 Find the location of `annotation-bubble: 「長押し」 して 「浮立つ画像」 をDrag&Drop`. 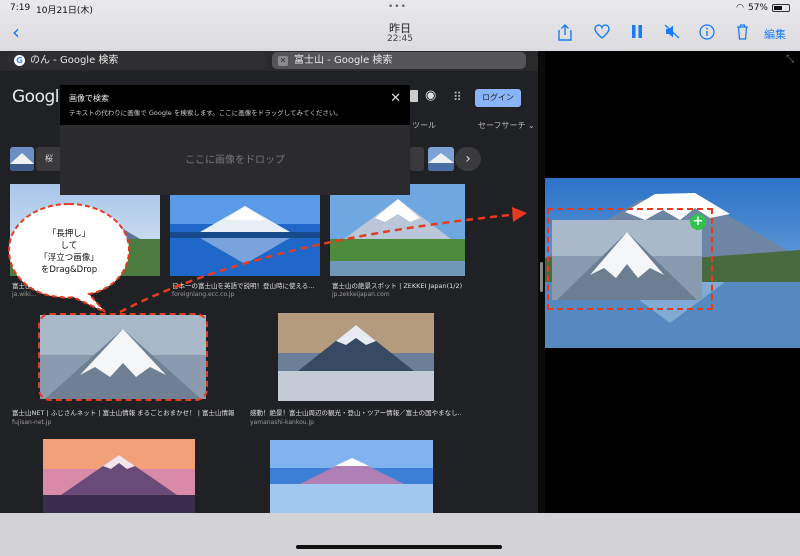

annotation-bubble: 「長押し」 して 「浮立つ画像」 をDrag&Drop is located at coordinates (70, 258).